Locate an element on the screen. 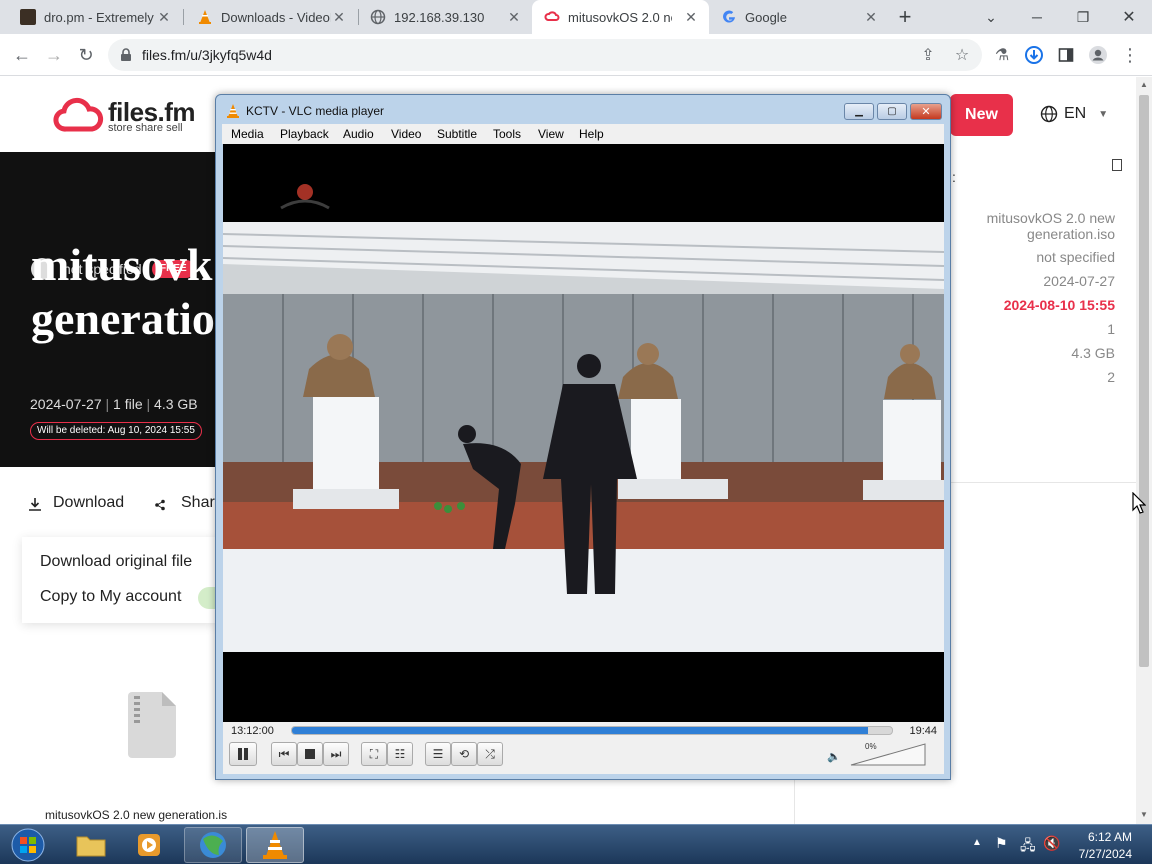 The image size is (1152, 864). taskbar-media-player is located at coordinates (149, 845).